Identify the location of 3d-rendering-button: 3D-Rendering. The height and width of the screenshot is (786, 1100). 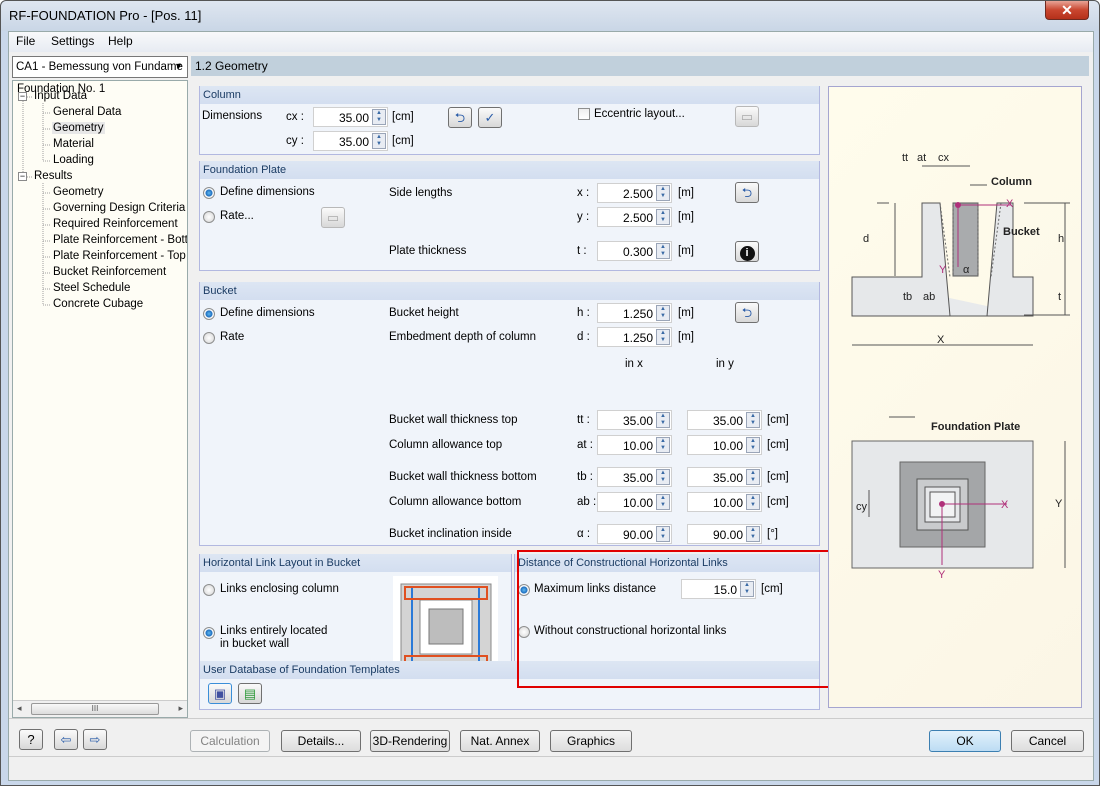
(410, 741).